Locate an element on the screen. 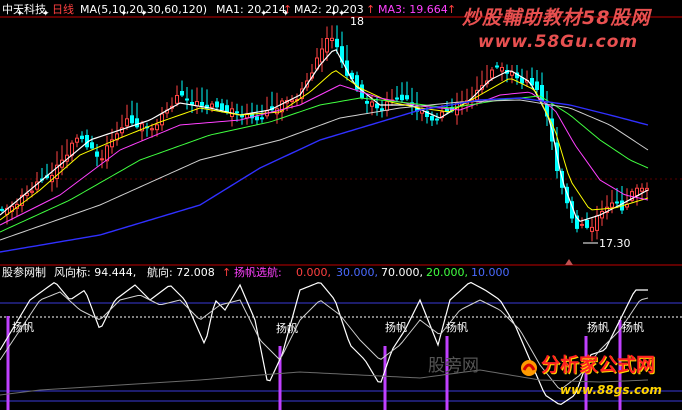  high-price-label: 18 is located at coordinates (357, 21).